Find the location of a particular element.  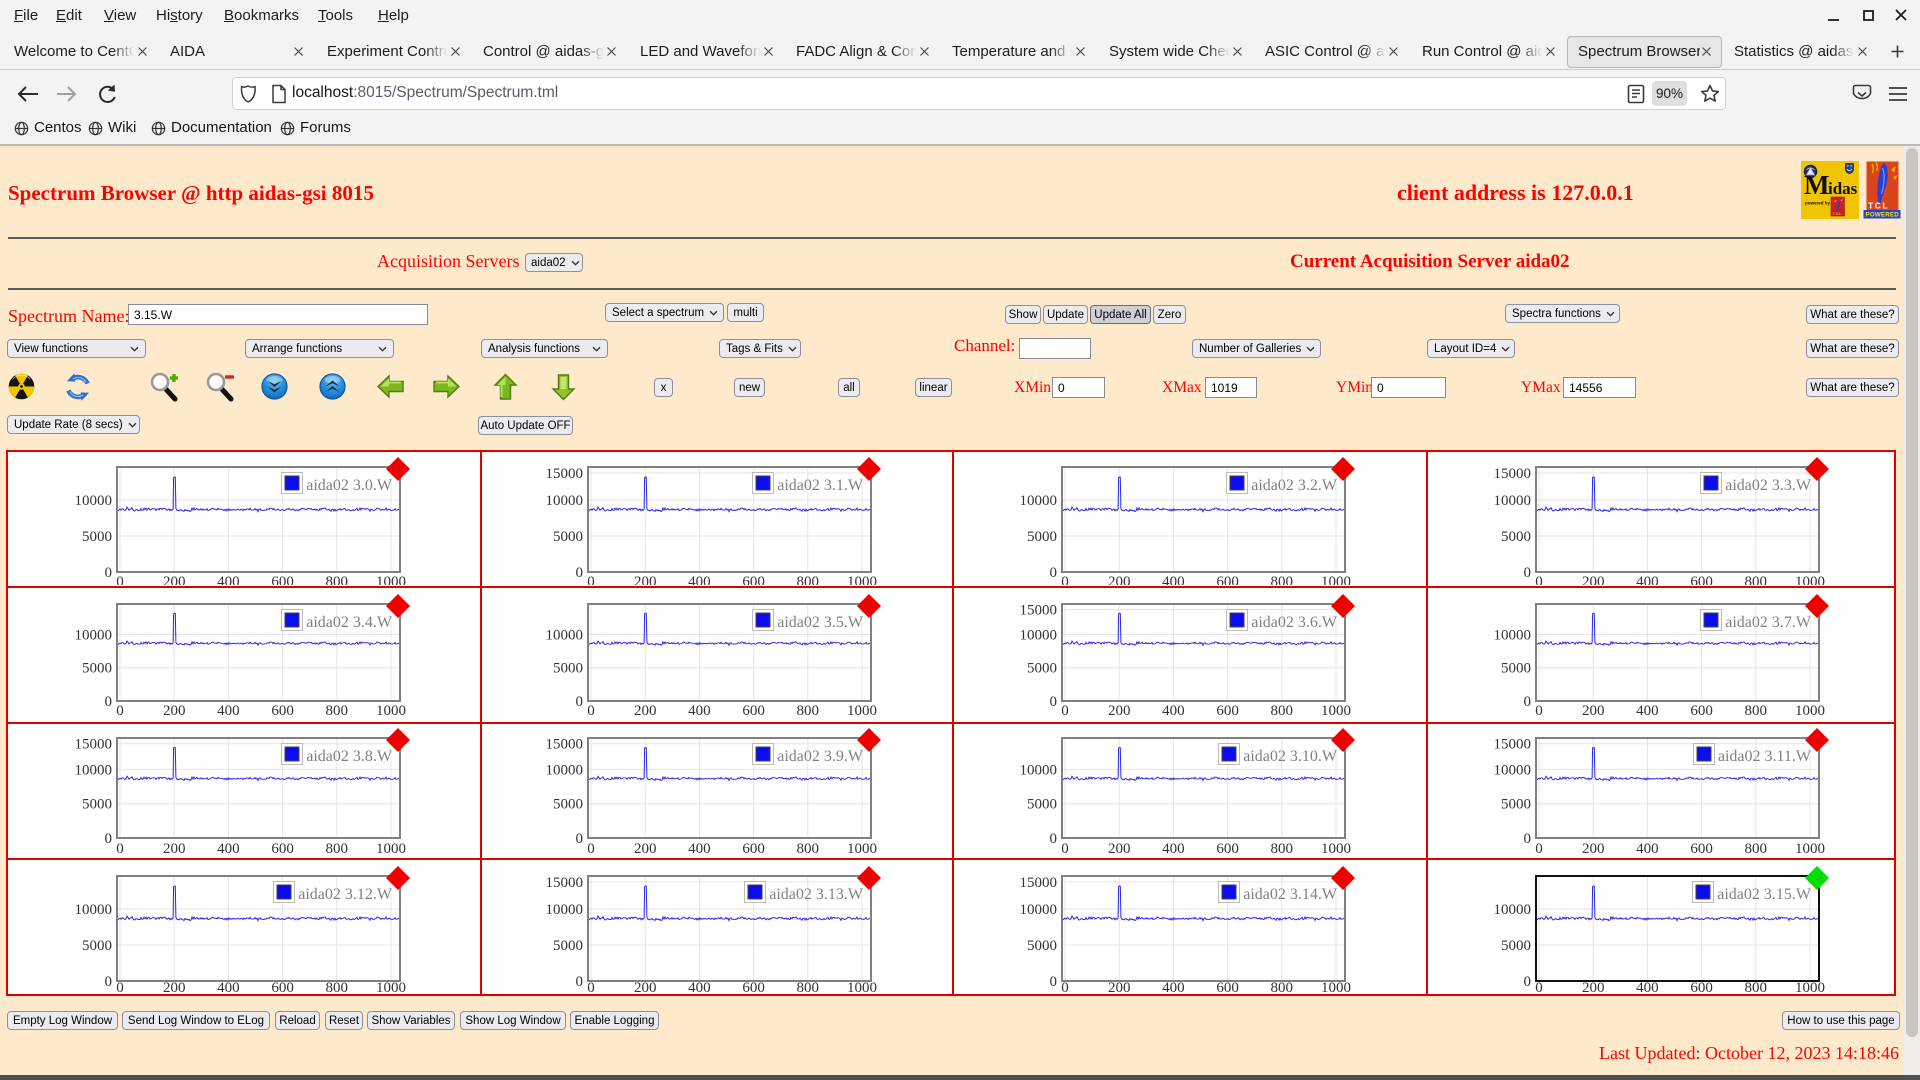

svg-text: aida02 3.2.W is located at coordinates (1294, 485).